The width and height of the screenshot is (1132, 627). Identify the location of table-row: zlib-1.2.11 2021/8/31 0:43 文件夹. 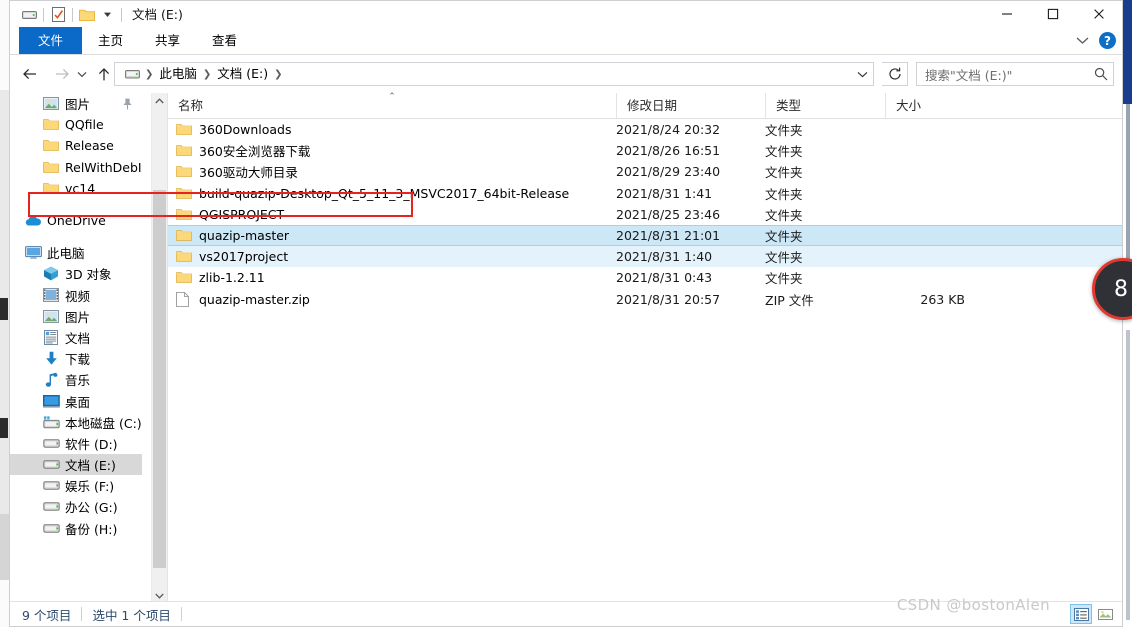
(645, 277).